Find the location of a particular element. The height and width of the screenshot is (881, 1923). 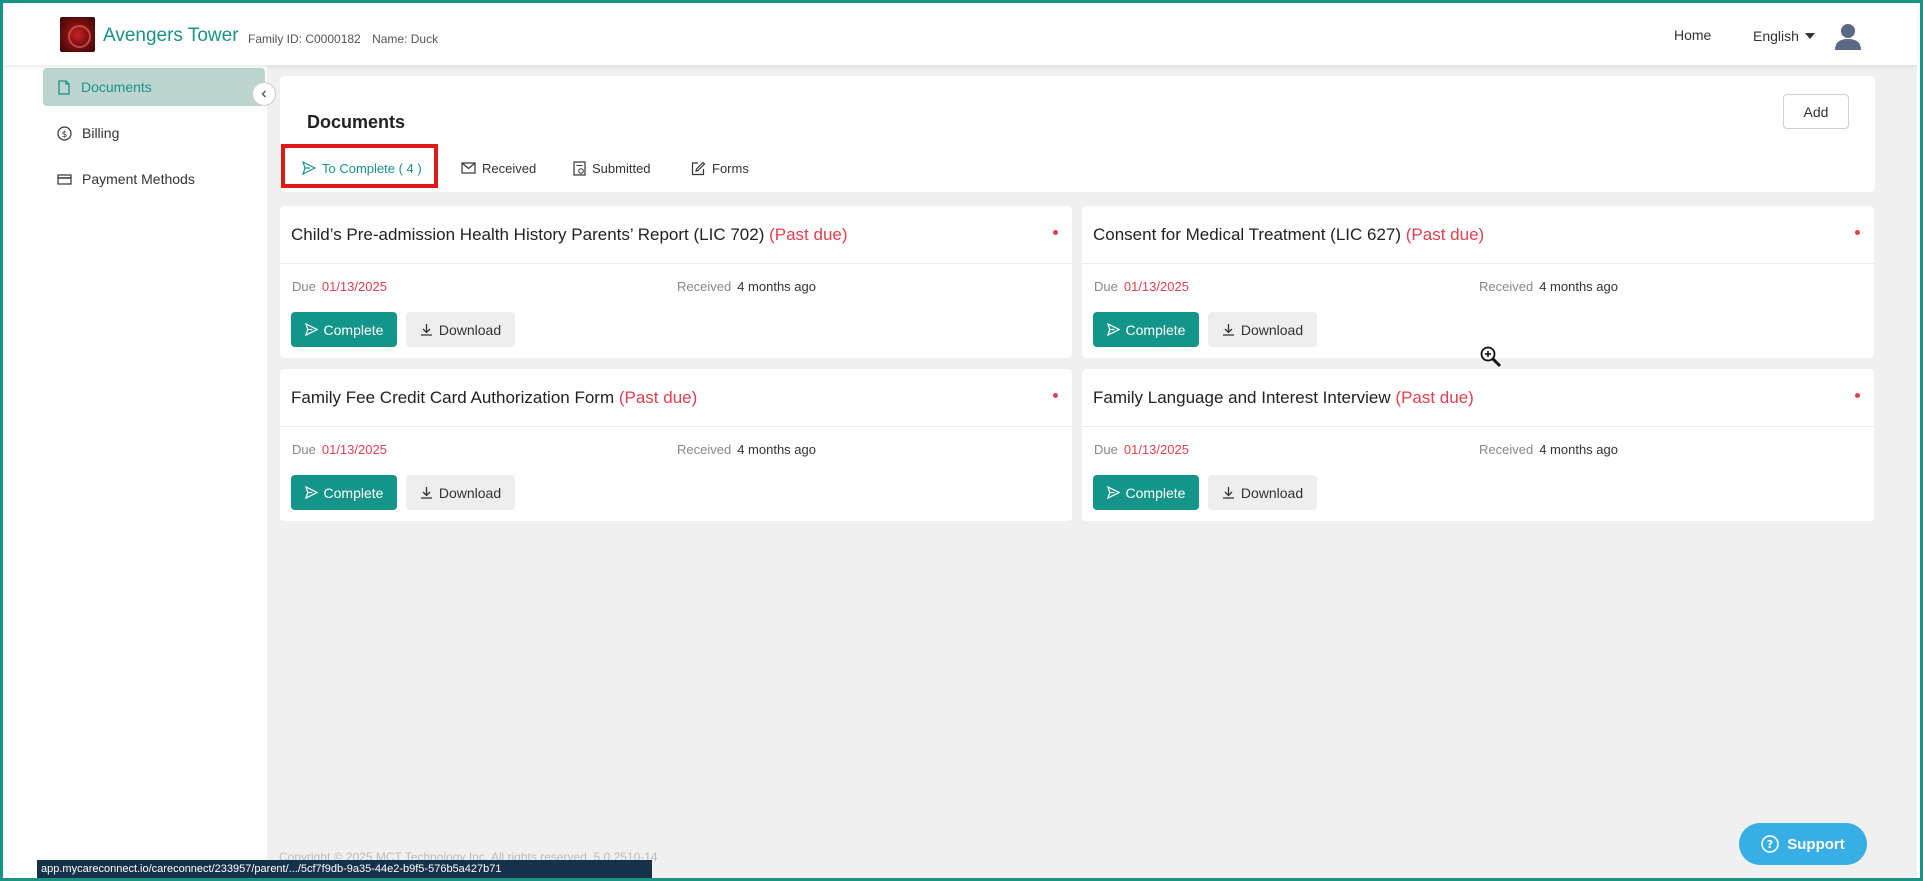

tab-received: Received is located at coordinates (498, 168).